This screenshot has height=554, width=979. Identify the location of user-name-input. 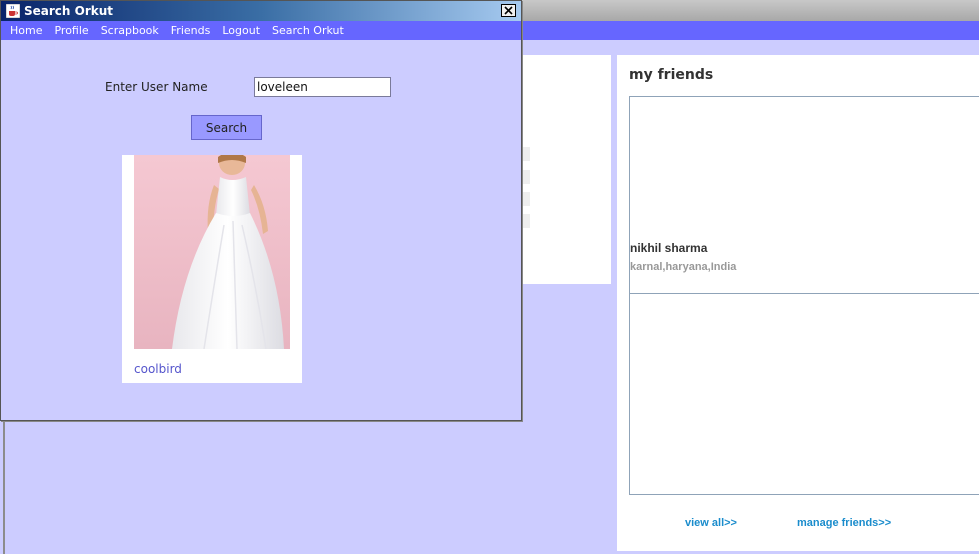
(322, 87).